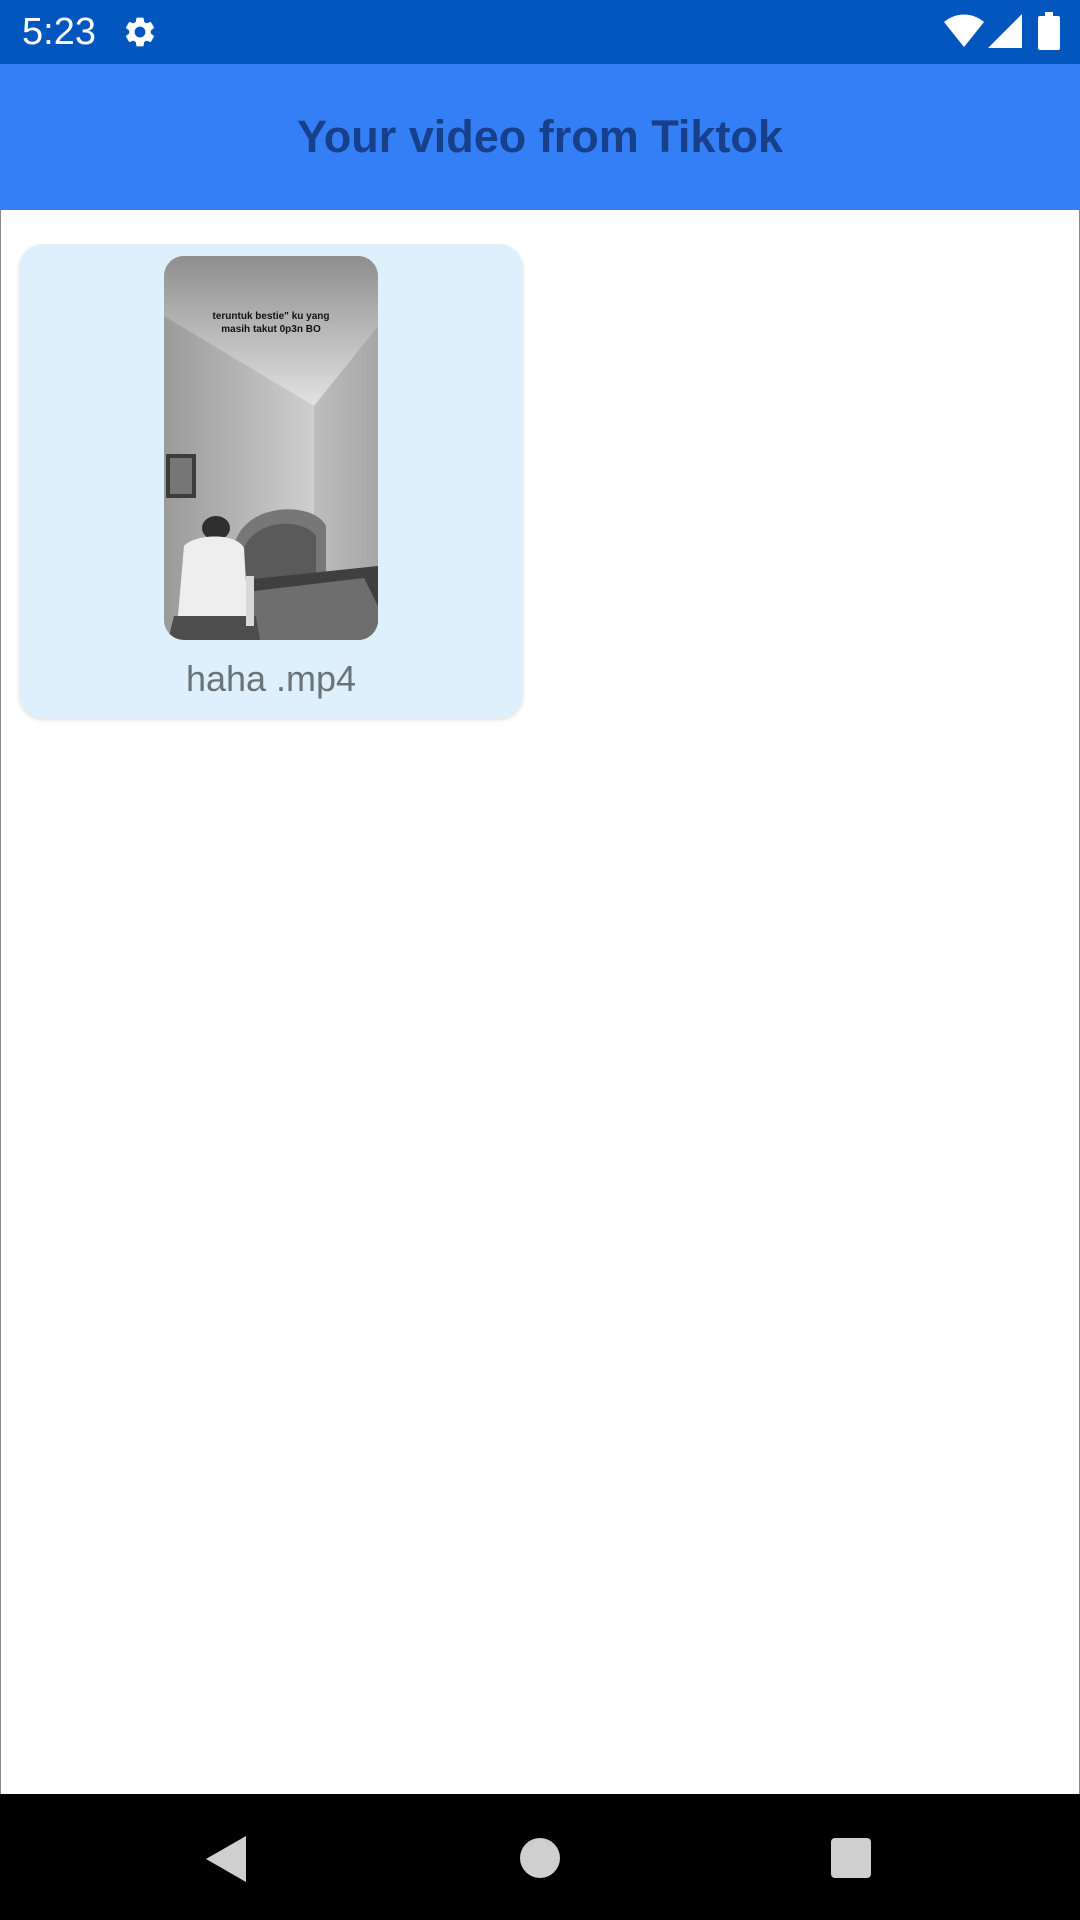 Image resolution: width=1080 pixels, height=1920 pixels. I want to click on thumbnail-caption-line1: teruntuk bestie" ku yang, so click(271, 316).